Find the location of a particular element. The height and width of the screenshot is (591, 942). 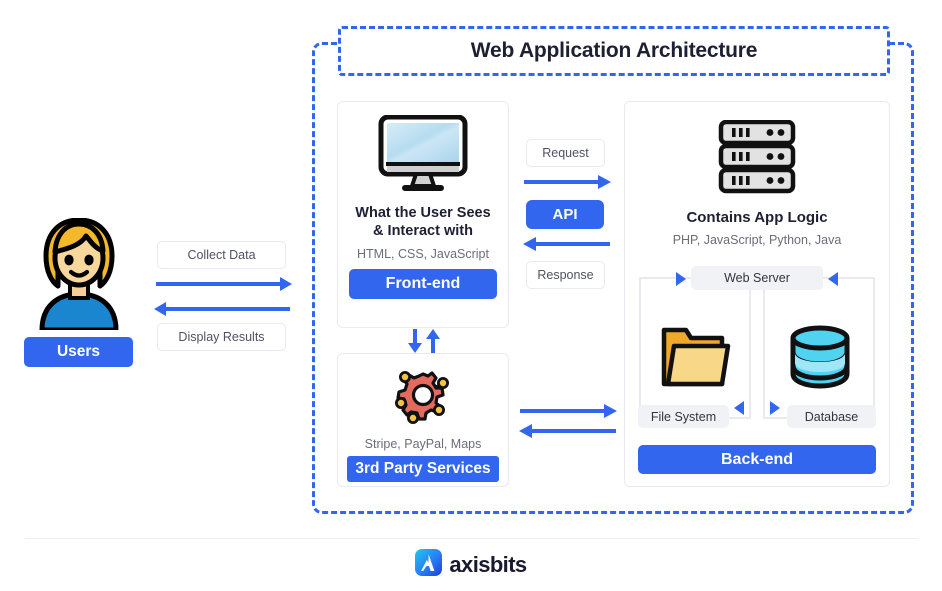

footer-divider is located at coordinates (471, 538).